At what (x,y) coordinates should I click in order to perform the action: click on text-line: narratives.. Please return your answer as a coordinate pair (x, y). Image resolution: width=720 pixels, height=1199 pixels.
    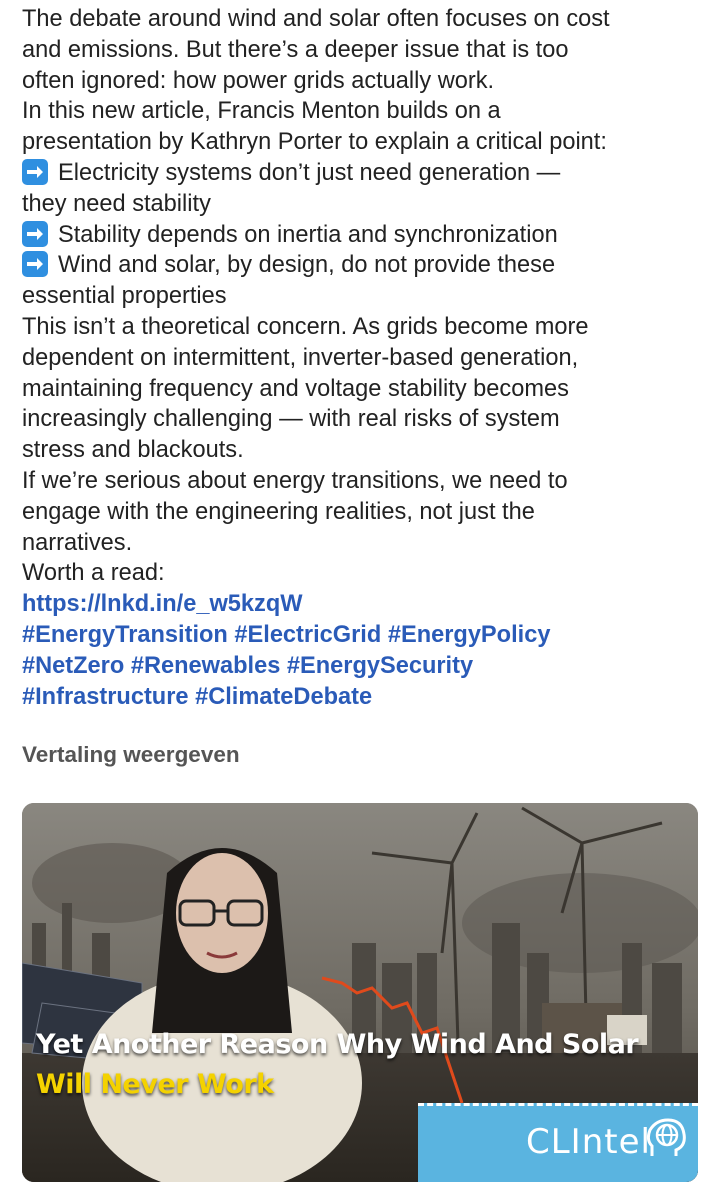
    Looking at the image, I should click on (77, 542).